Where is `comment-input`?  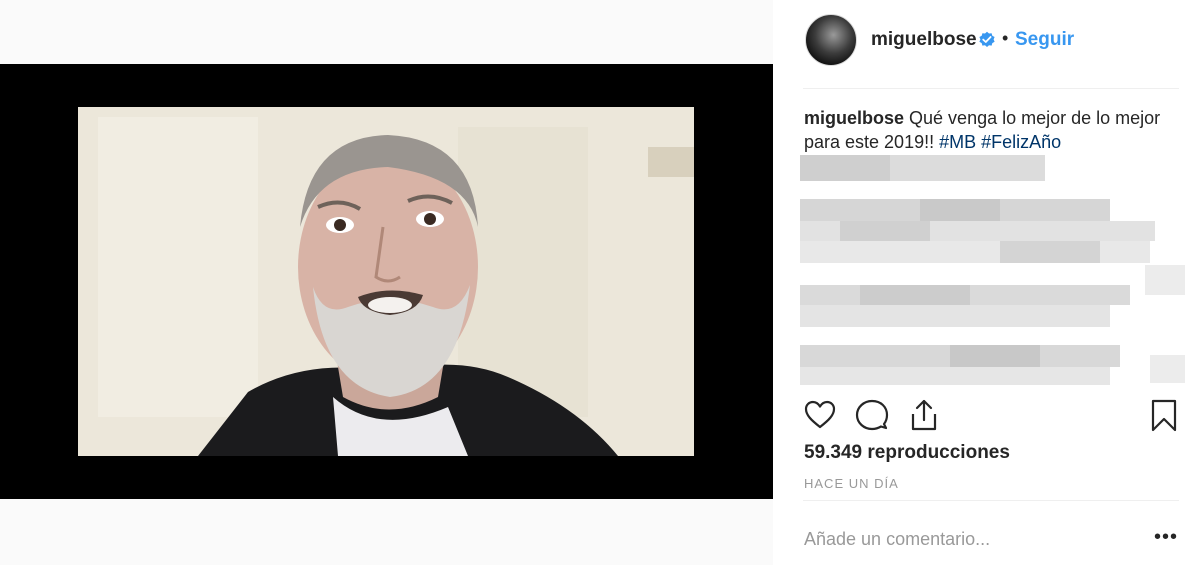 comment-input is located at coordinates (969, 539).